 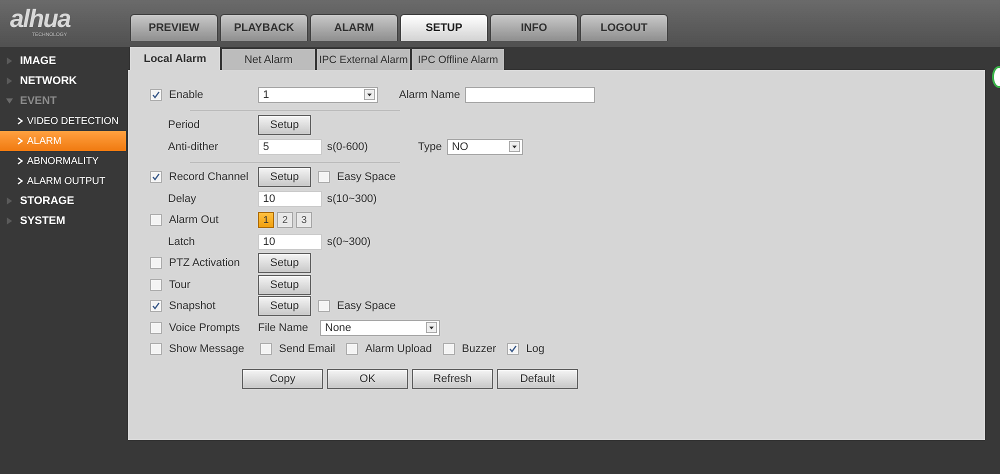 I want to click on sub-tab: Local Alarm, so click(x=175, y=58).